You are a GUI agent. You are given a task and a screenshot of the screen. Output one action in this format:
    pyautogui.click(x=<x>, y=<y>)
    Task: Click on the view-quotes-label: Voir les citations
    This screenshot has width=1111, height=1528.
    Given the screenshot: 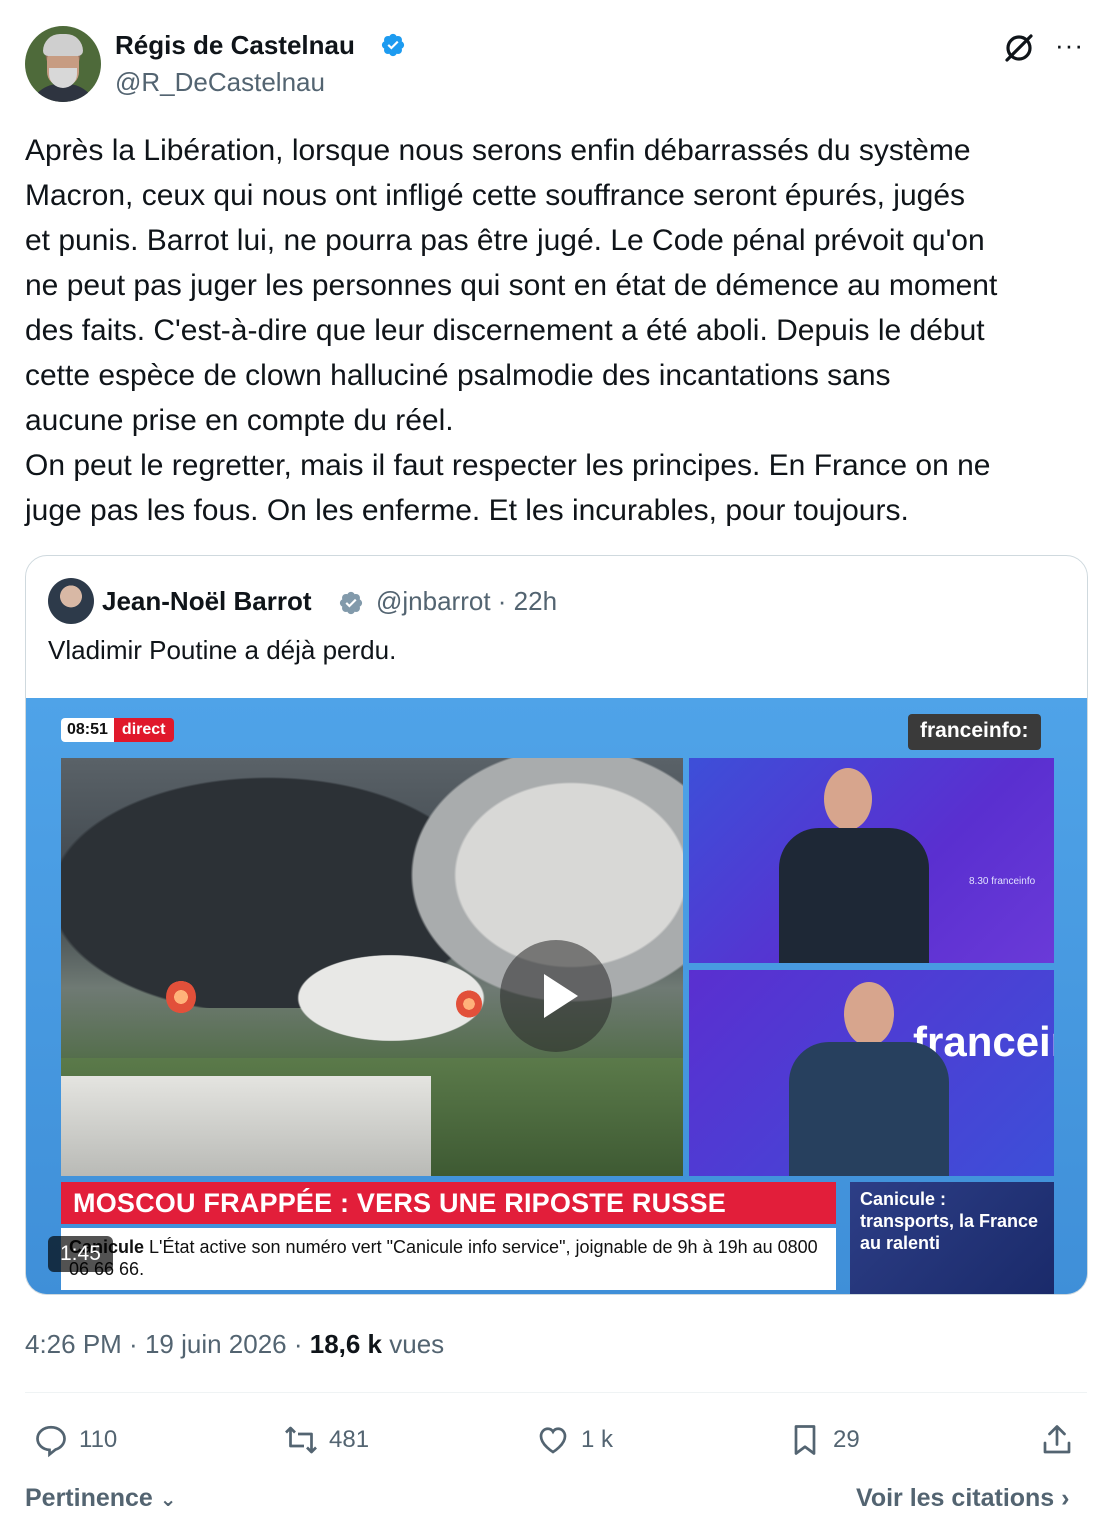 What is the action you would take?
    pyautogui.click(x=955, y=1498)
    